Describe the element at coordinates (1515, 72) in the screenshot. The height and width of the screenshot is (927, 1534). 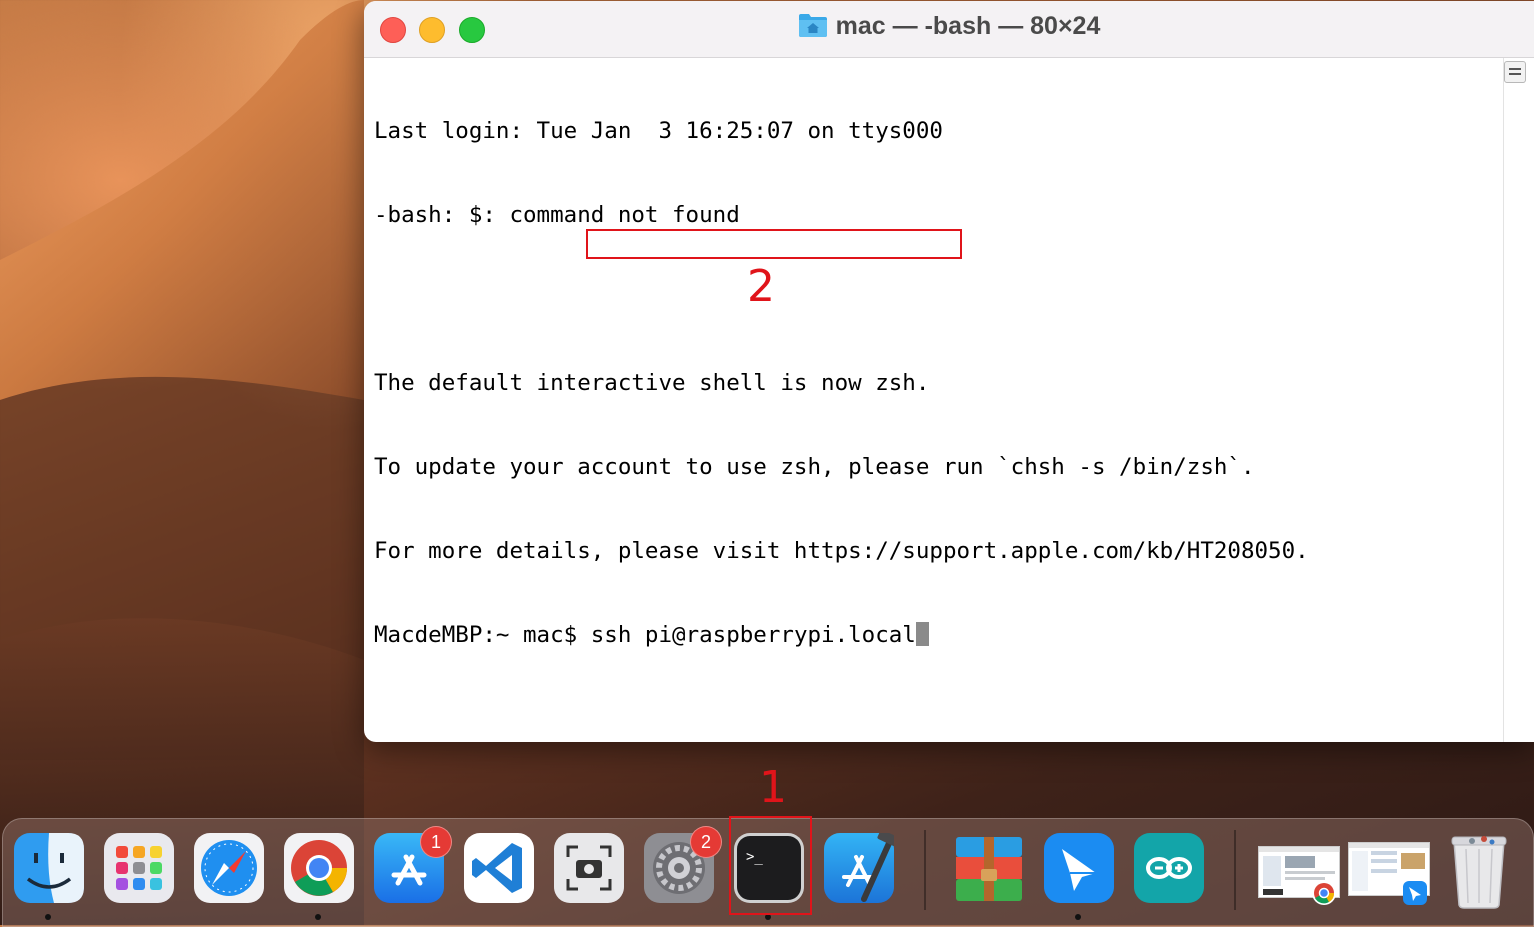
I see `split-pane-icon` at that location.